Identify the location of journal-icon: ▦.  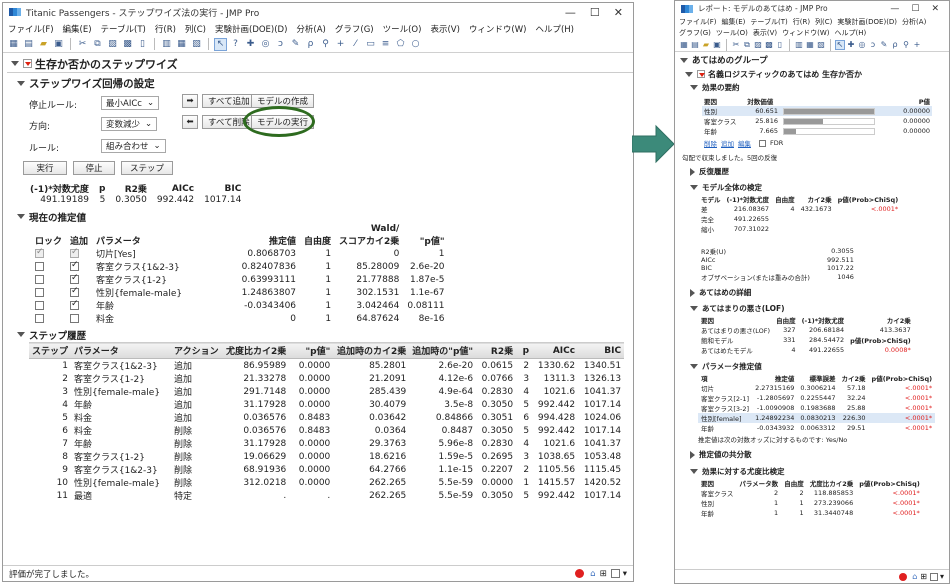
(181, 44).